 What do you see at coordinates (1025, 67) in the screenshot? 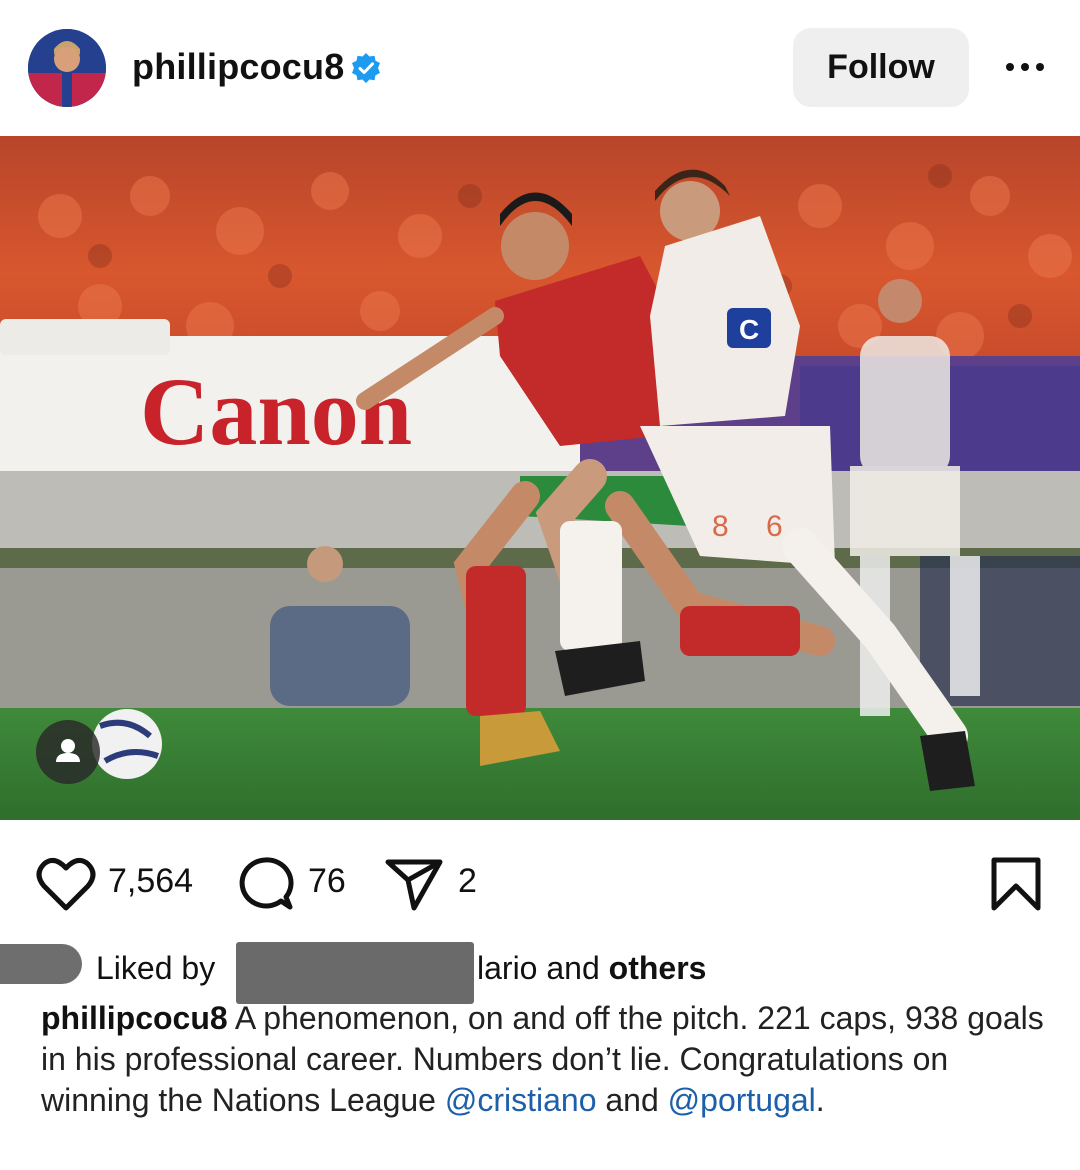
I see `more-options-icon` at bounding box center [1025, 67].